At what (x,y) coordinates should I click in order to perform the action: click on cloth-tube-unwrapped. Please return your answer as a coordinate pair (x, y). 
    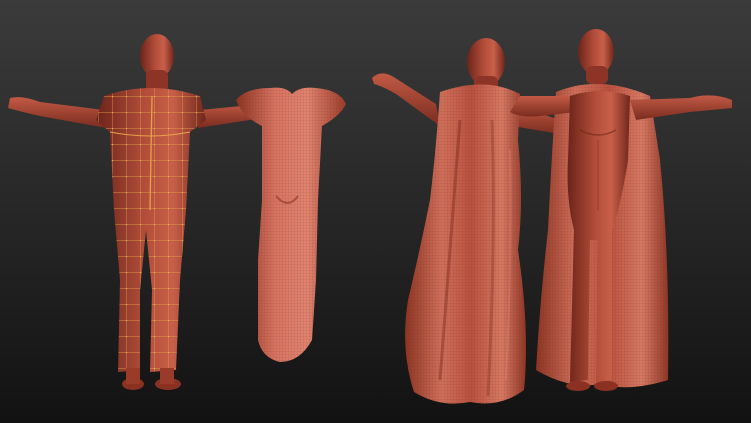
    Looking at the image, I should click on (291, 224).